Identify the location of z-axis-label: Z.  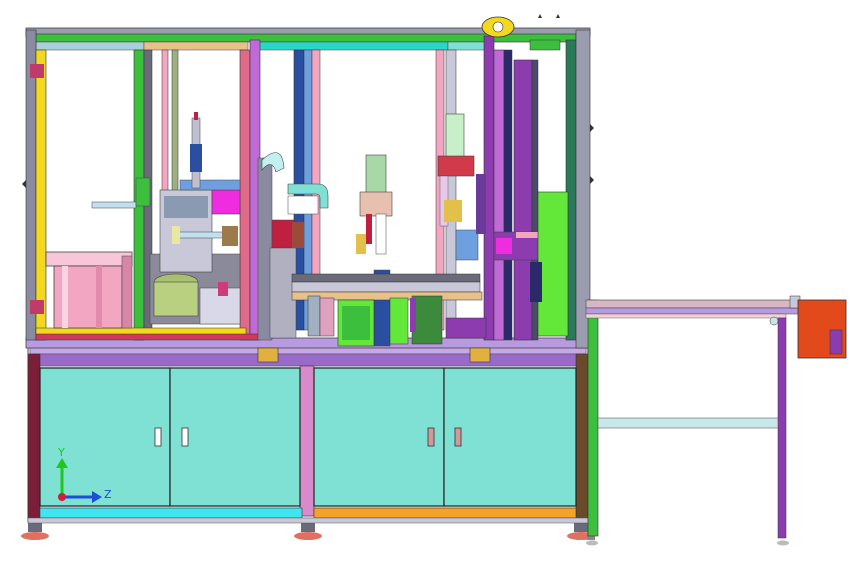
(108, 494).